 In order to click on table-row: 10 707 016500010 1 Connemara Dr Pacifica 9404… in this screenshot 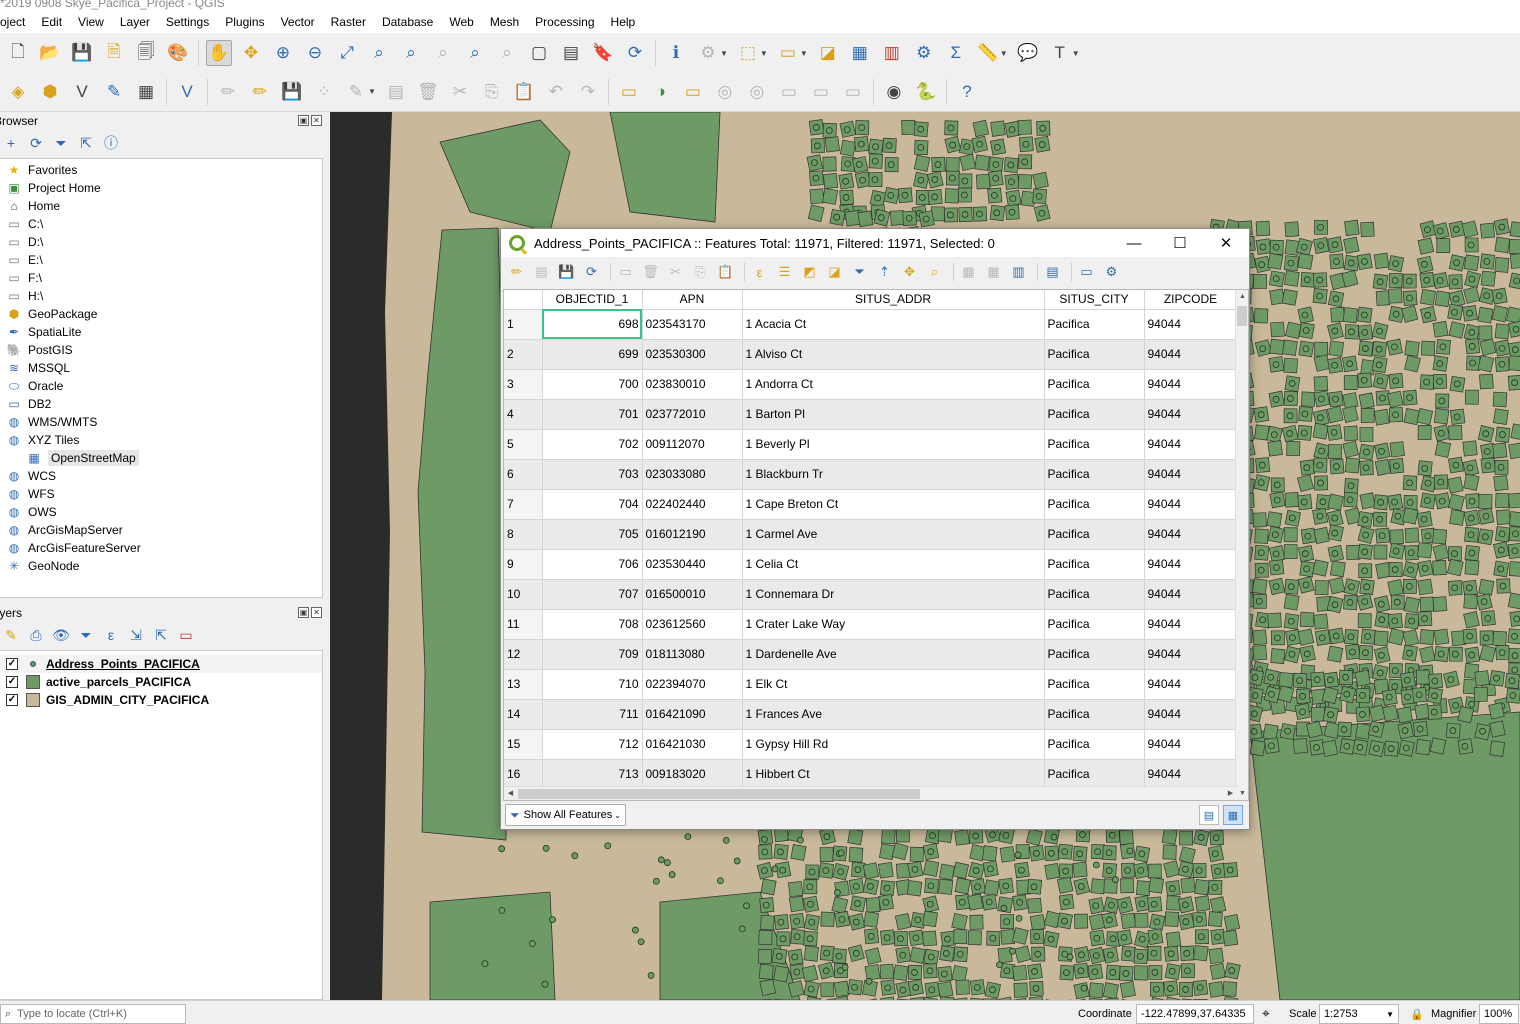, I will do `click(871, 594)`.